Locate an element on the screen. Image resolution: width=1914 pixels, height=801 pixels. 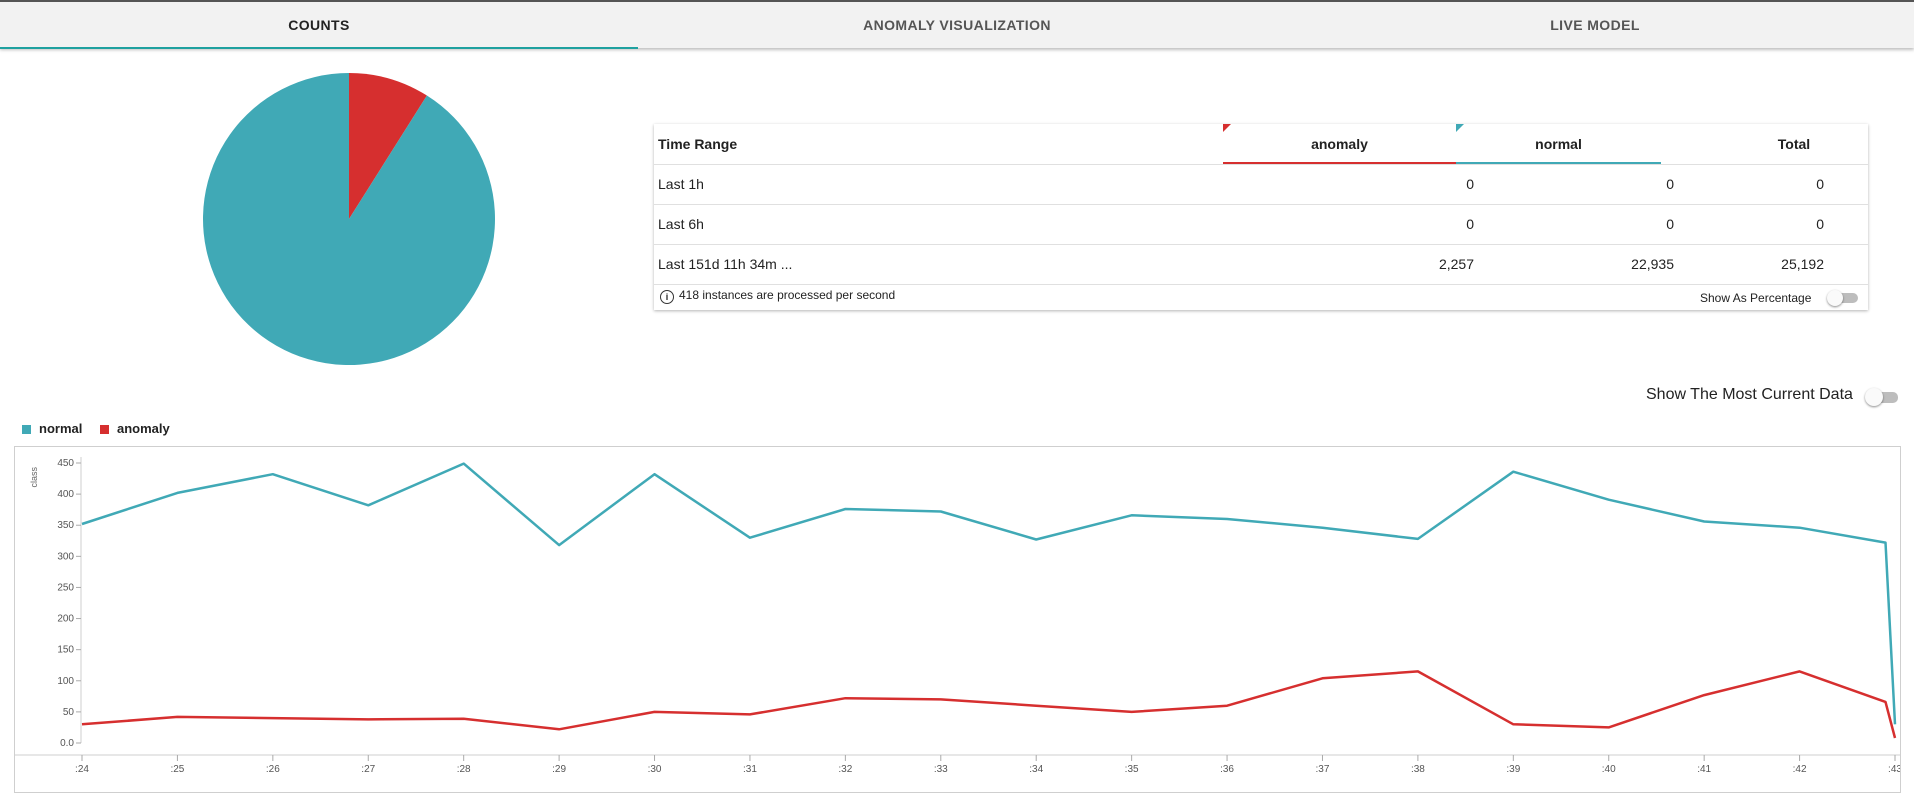
row-total-count: 25,192 is located at coordinates (1802, 264).